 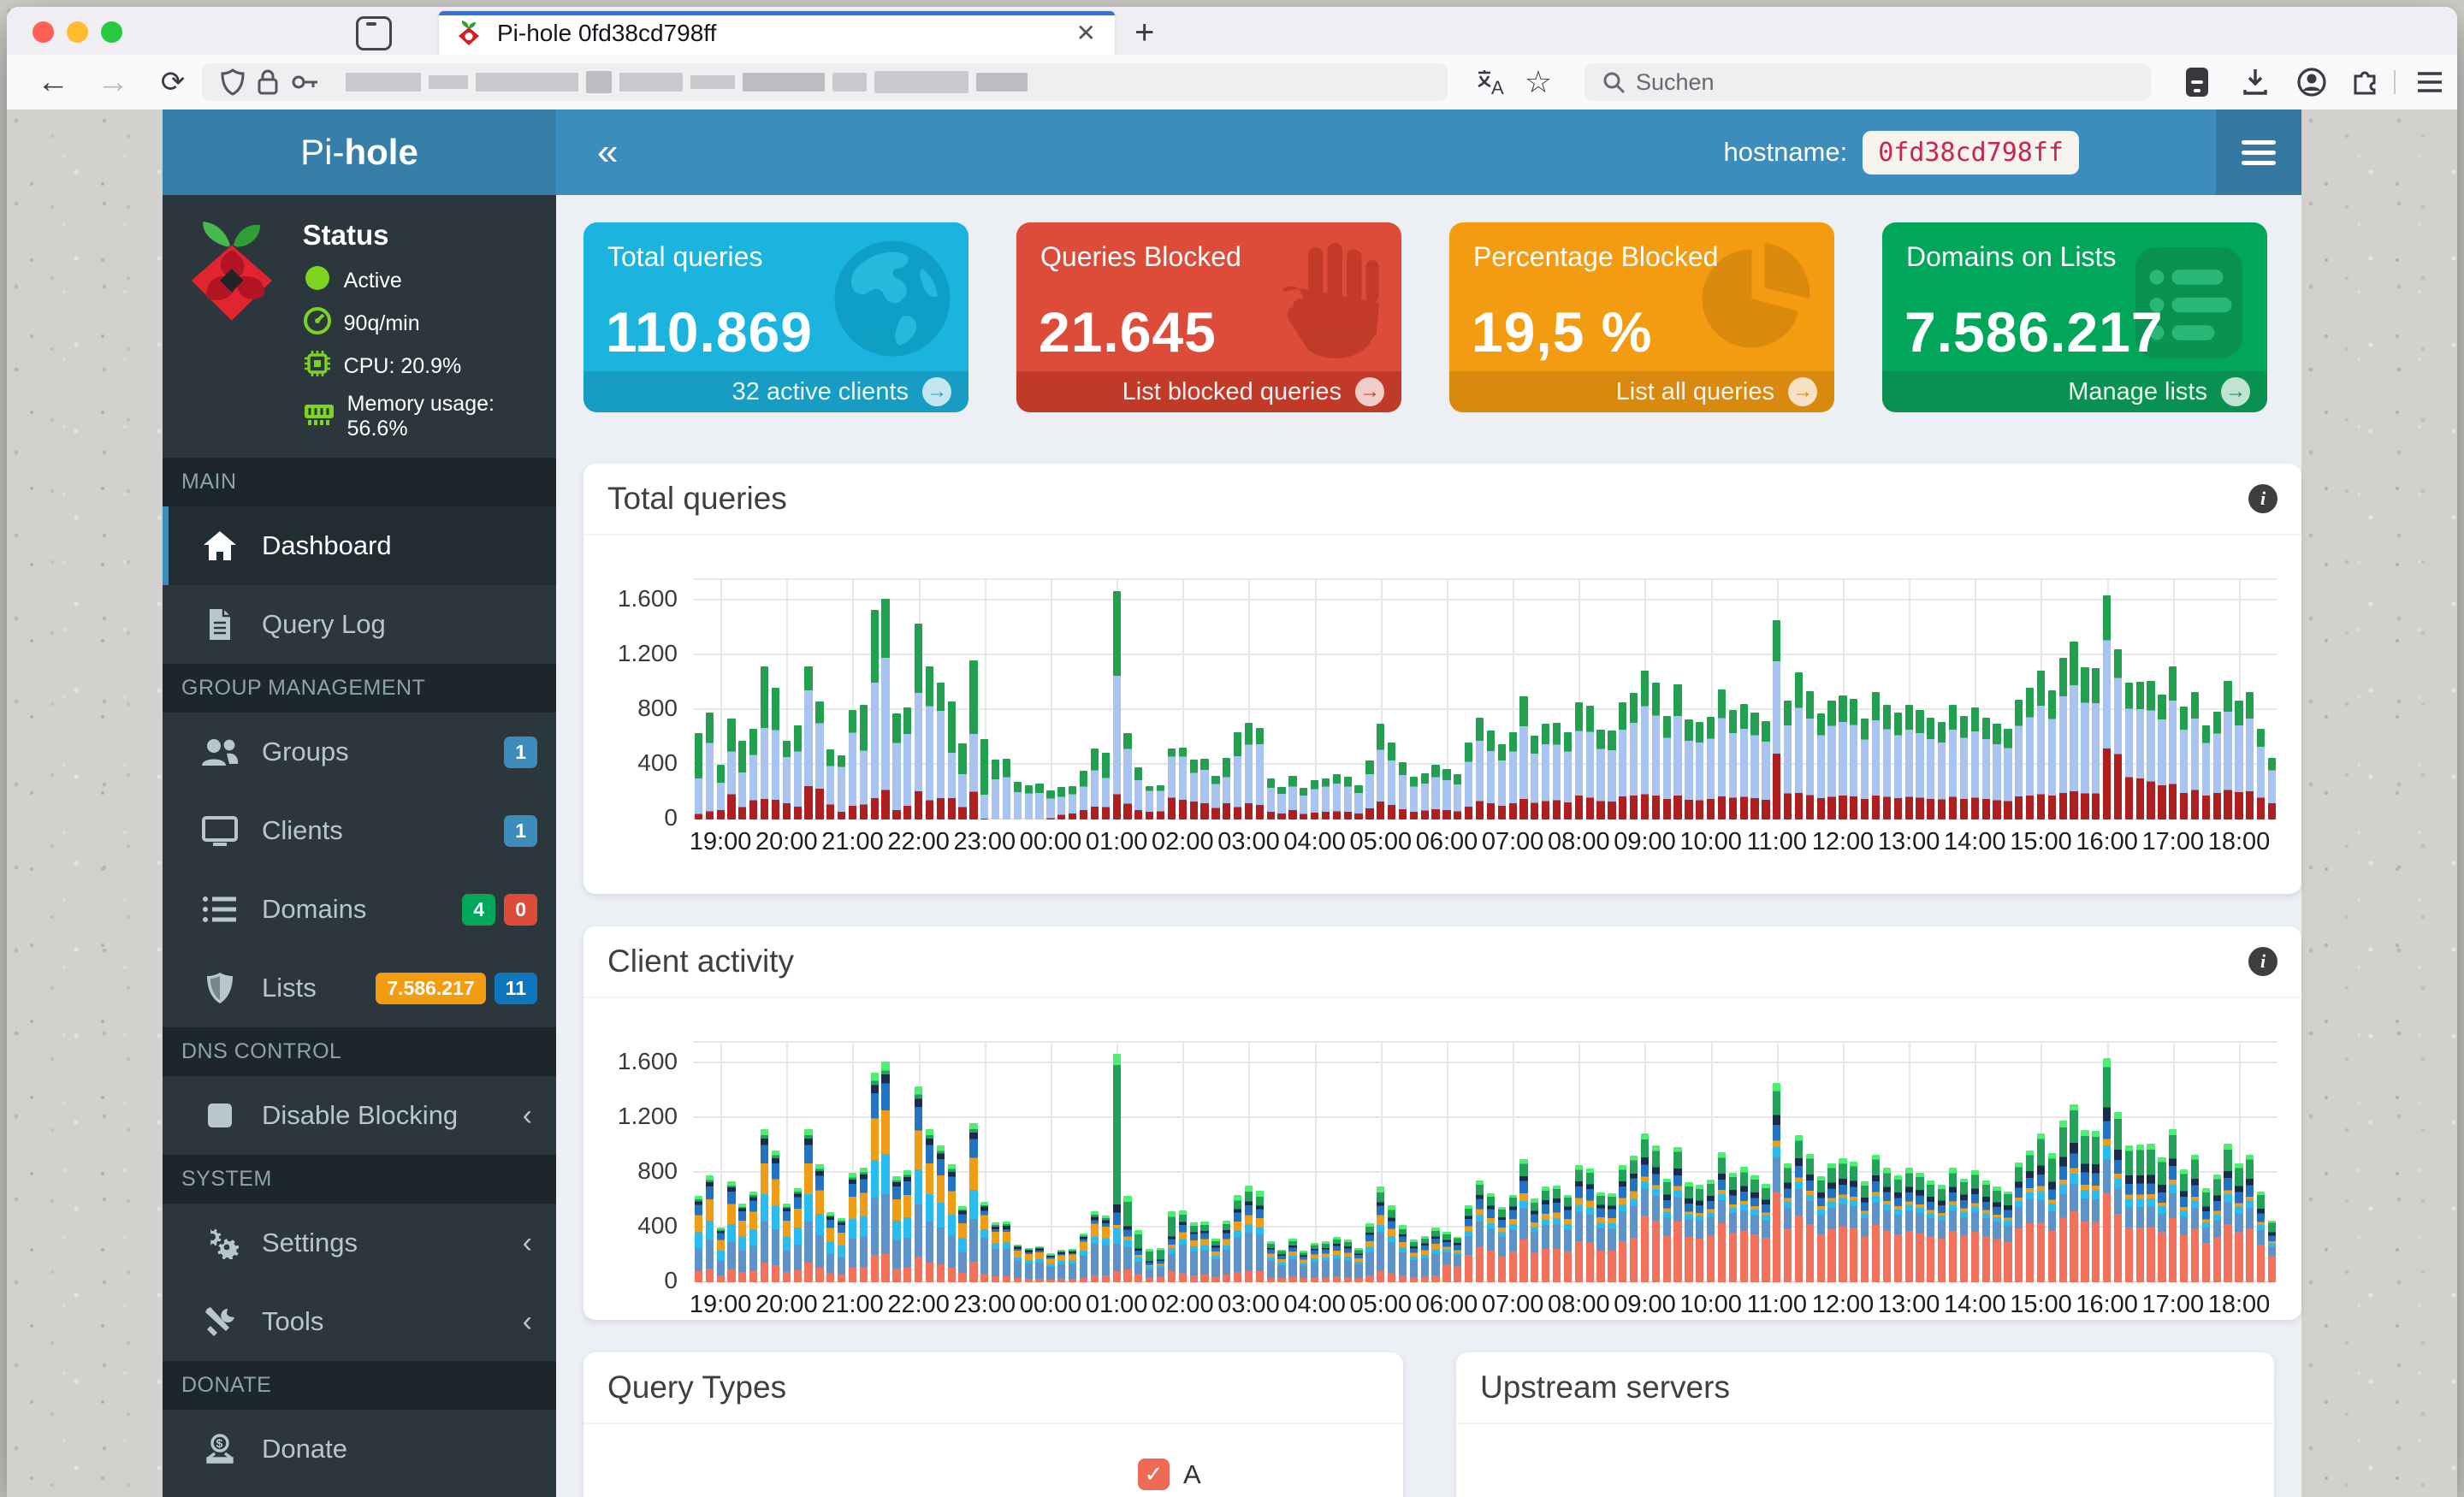 I want to click on tab-close-icon: ✕, so click(x=1086, y=33).